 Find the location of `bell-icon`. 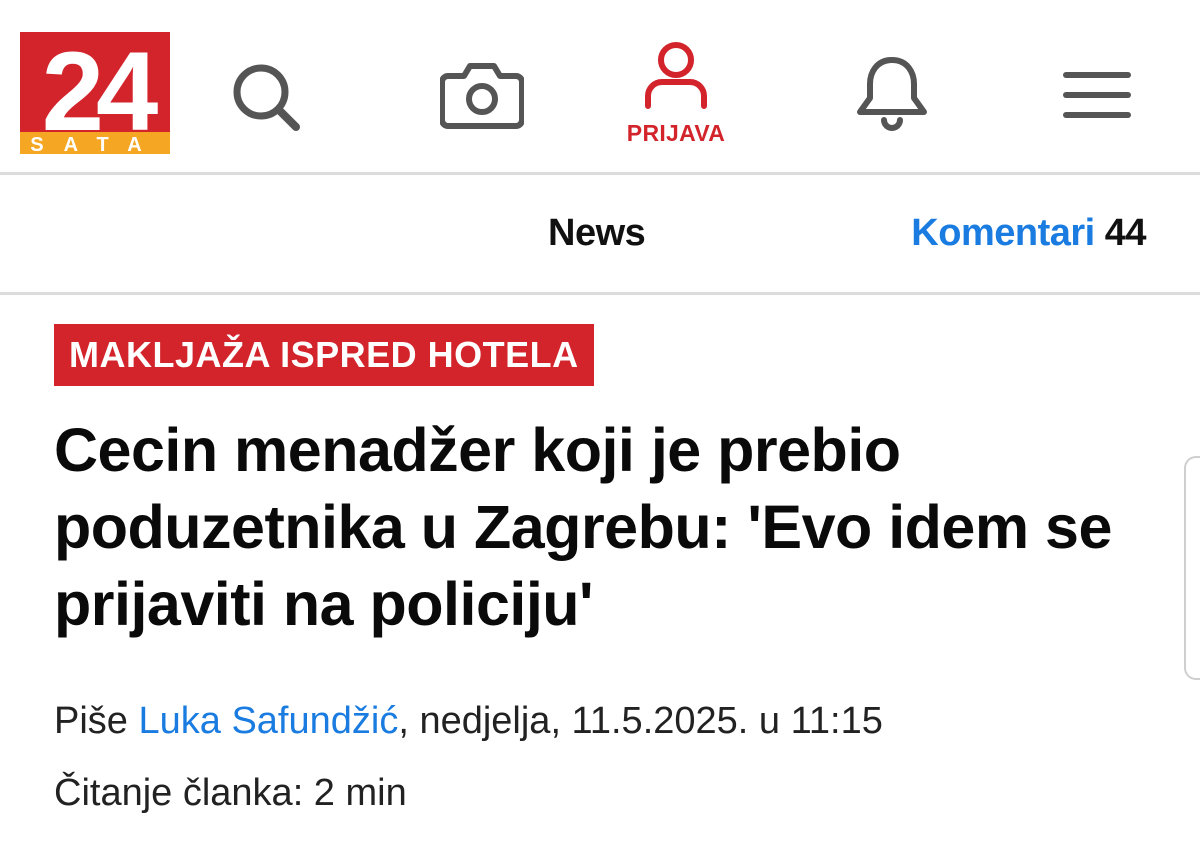

bell-icon is located at coordinates (892, 94).